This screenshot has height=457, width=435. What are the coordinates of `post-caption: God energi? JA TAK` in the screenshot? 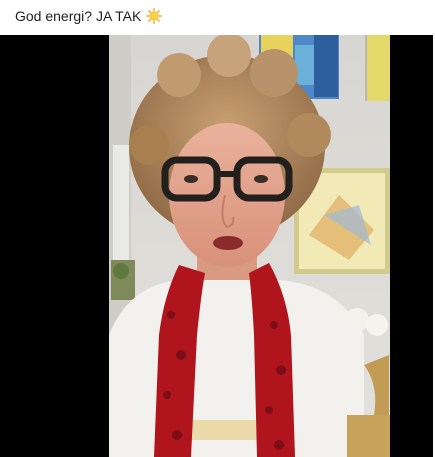 It's located at (89, 16).